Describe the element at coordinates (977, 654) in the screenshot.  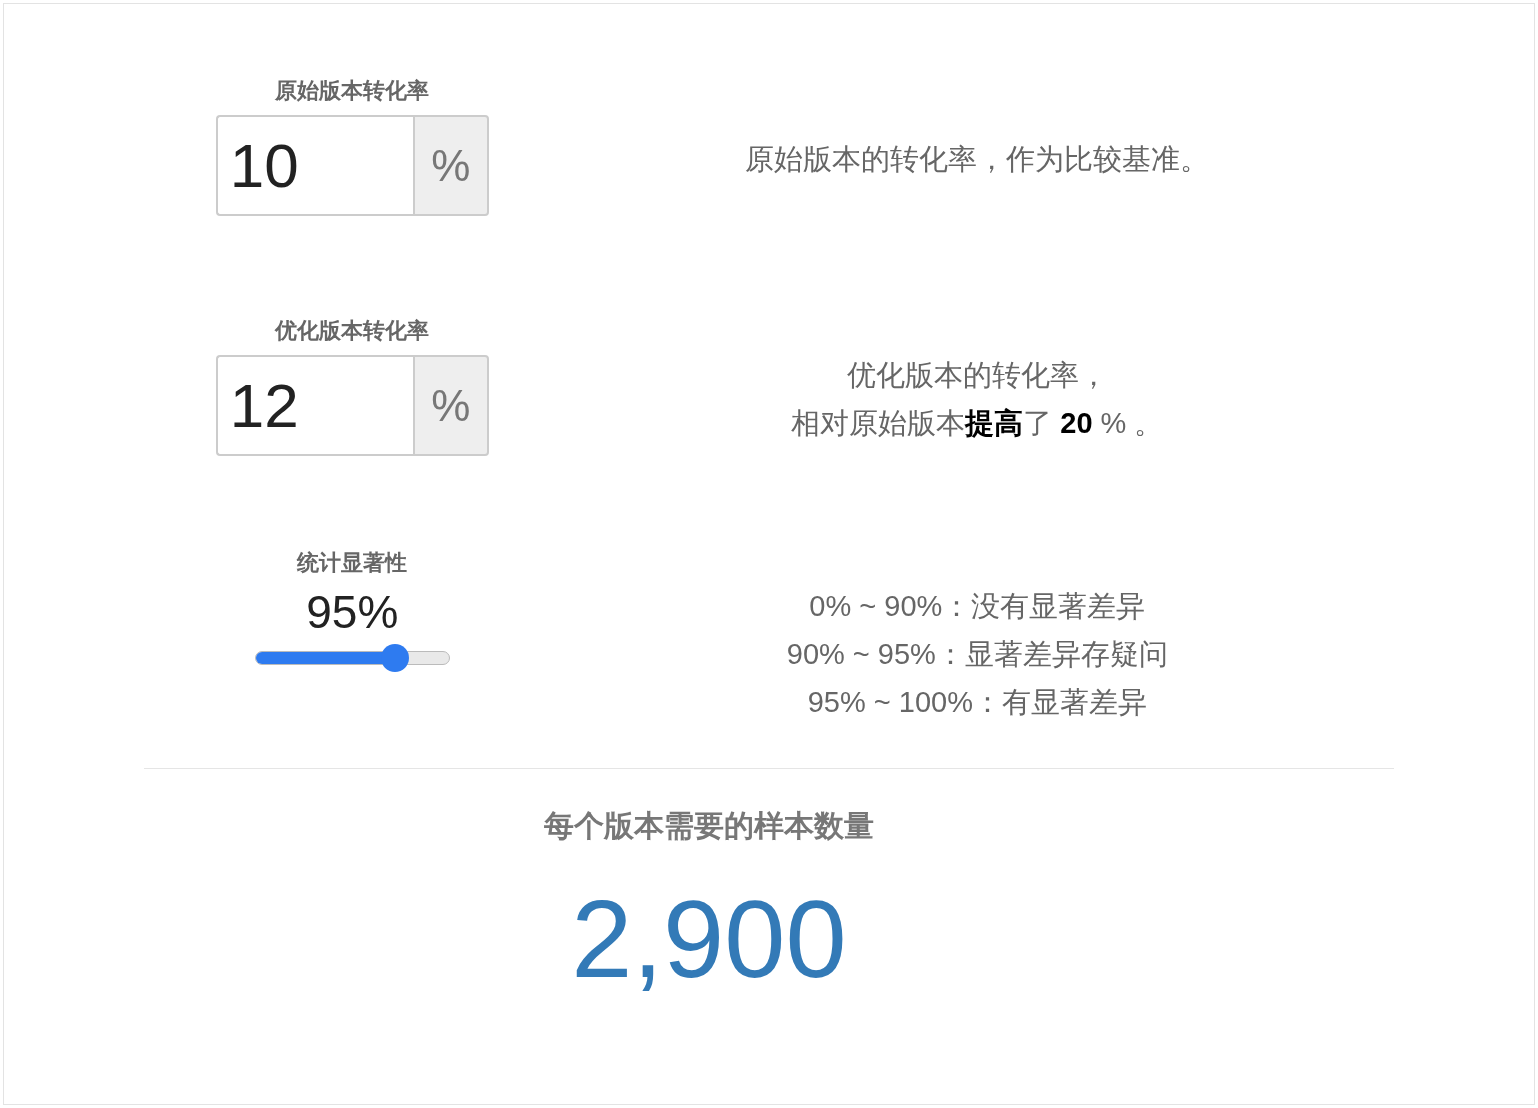
I see `description-text: 90% ~ 95%：显著差异存疑问` at that location.